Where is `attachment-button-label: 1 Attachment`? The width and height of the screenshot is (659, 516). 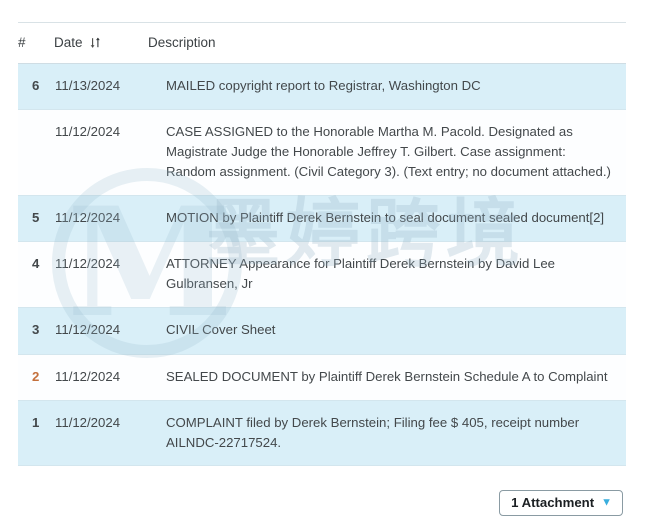 attachment-button-label: 1 Attachment is located at coordinates (553, 502).